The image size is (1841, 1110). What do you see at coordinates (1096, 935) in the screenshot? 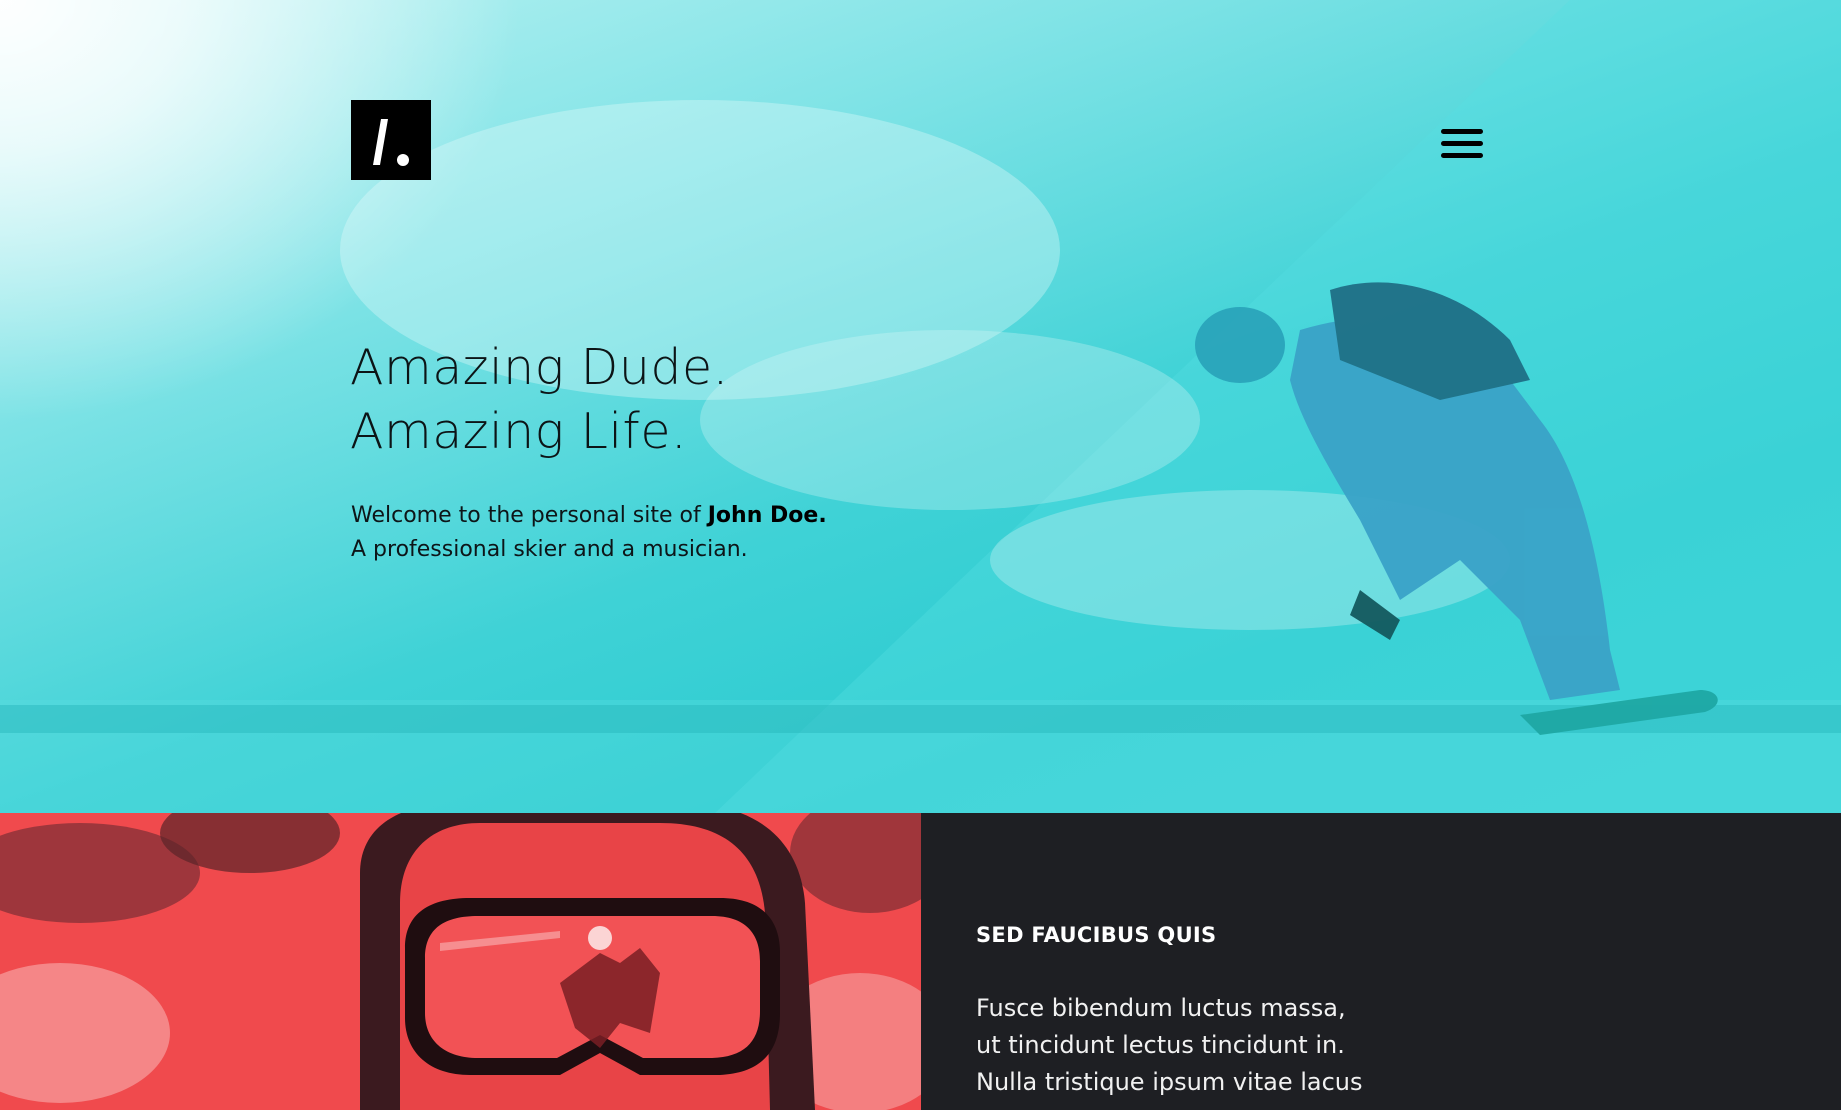
I see `feature-heading: SED FAUCIBUS QUIS` at bounding box center [1096, 935].